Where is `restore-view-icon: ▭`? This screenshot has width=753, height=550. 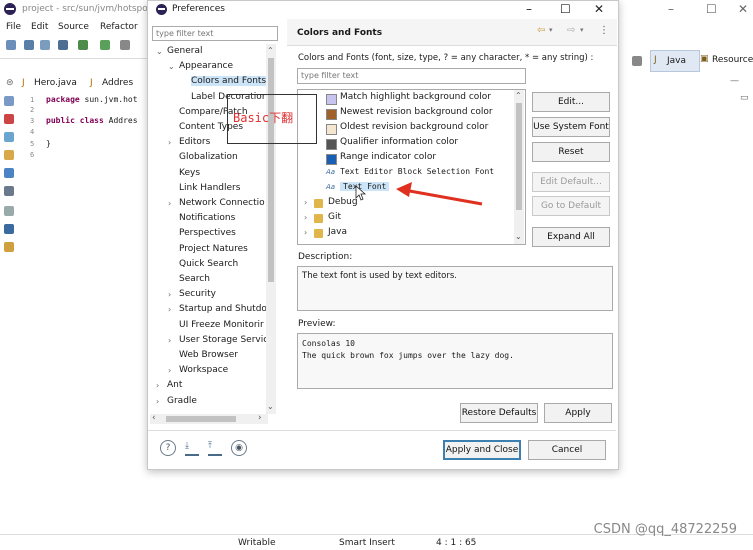 restore-view-icon: ▭ is located at coordinates (744, 98).